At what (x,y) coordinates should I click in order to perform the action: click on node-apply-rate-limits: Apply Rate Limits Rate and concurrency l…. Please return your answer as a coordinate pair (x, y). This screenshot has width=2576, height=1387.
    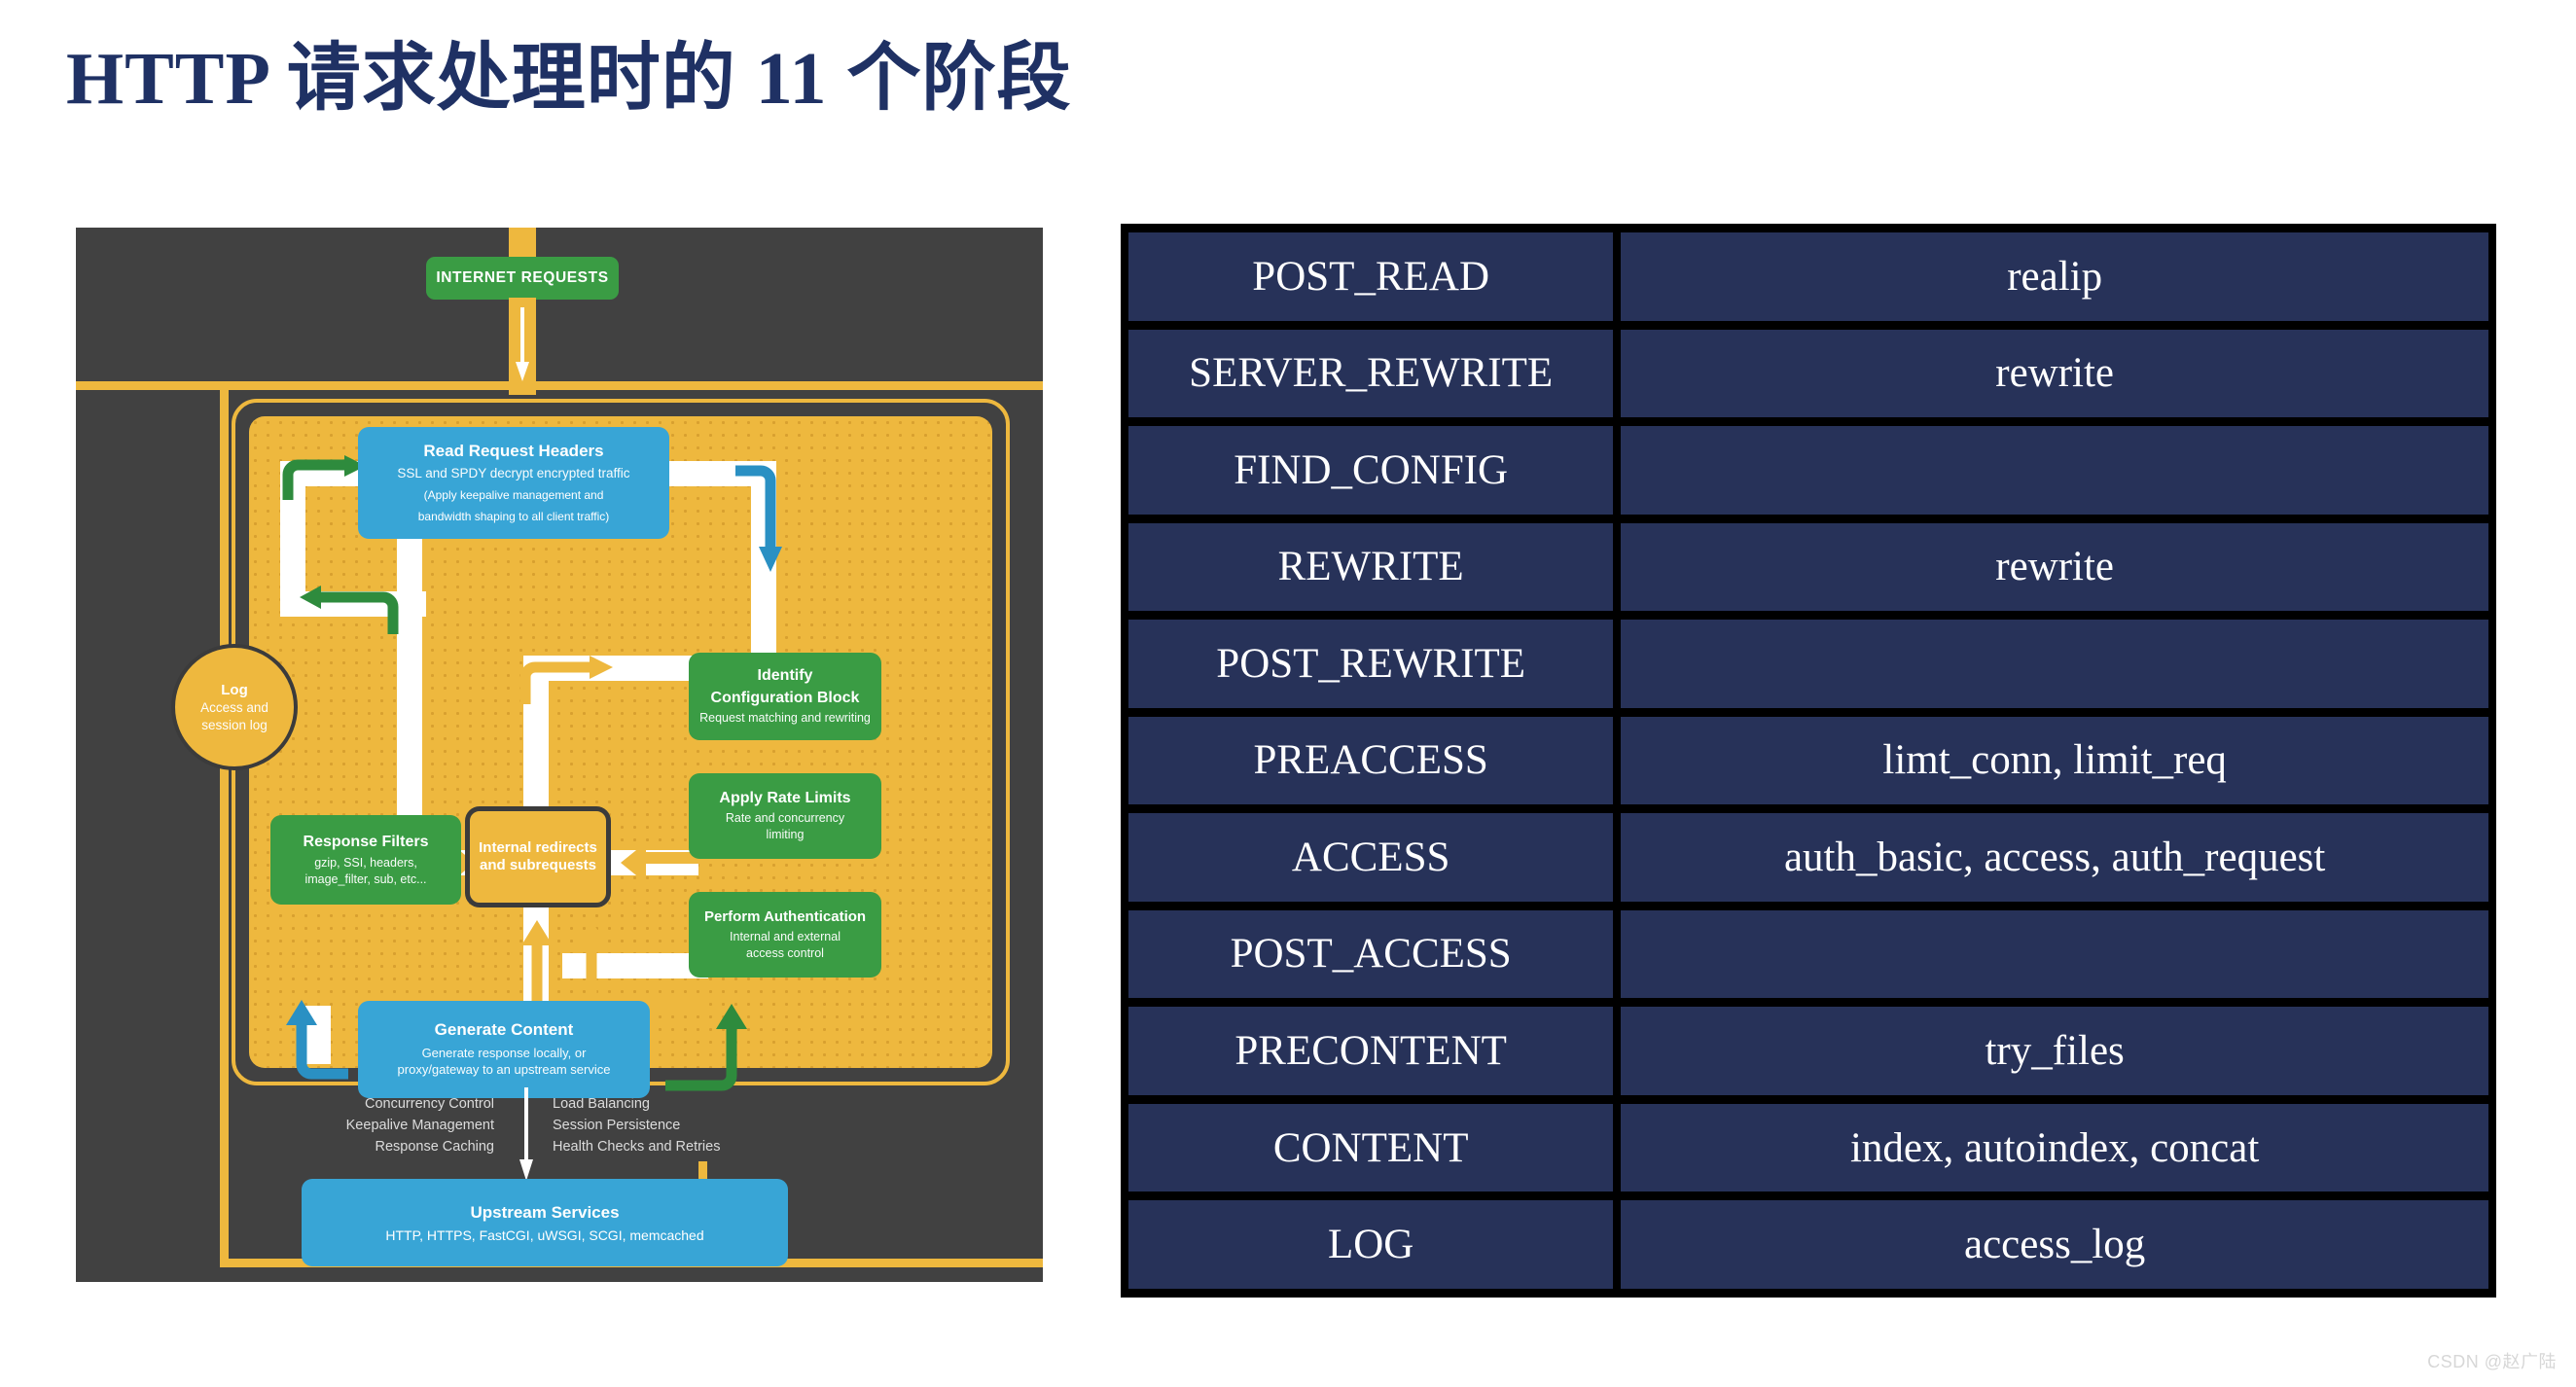
    Looking at the image, I should click on (785, 816).